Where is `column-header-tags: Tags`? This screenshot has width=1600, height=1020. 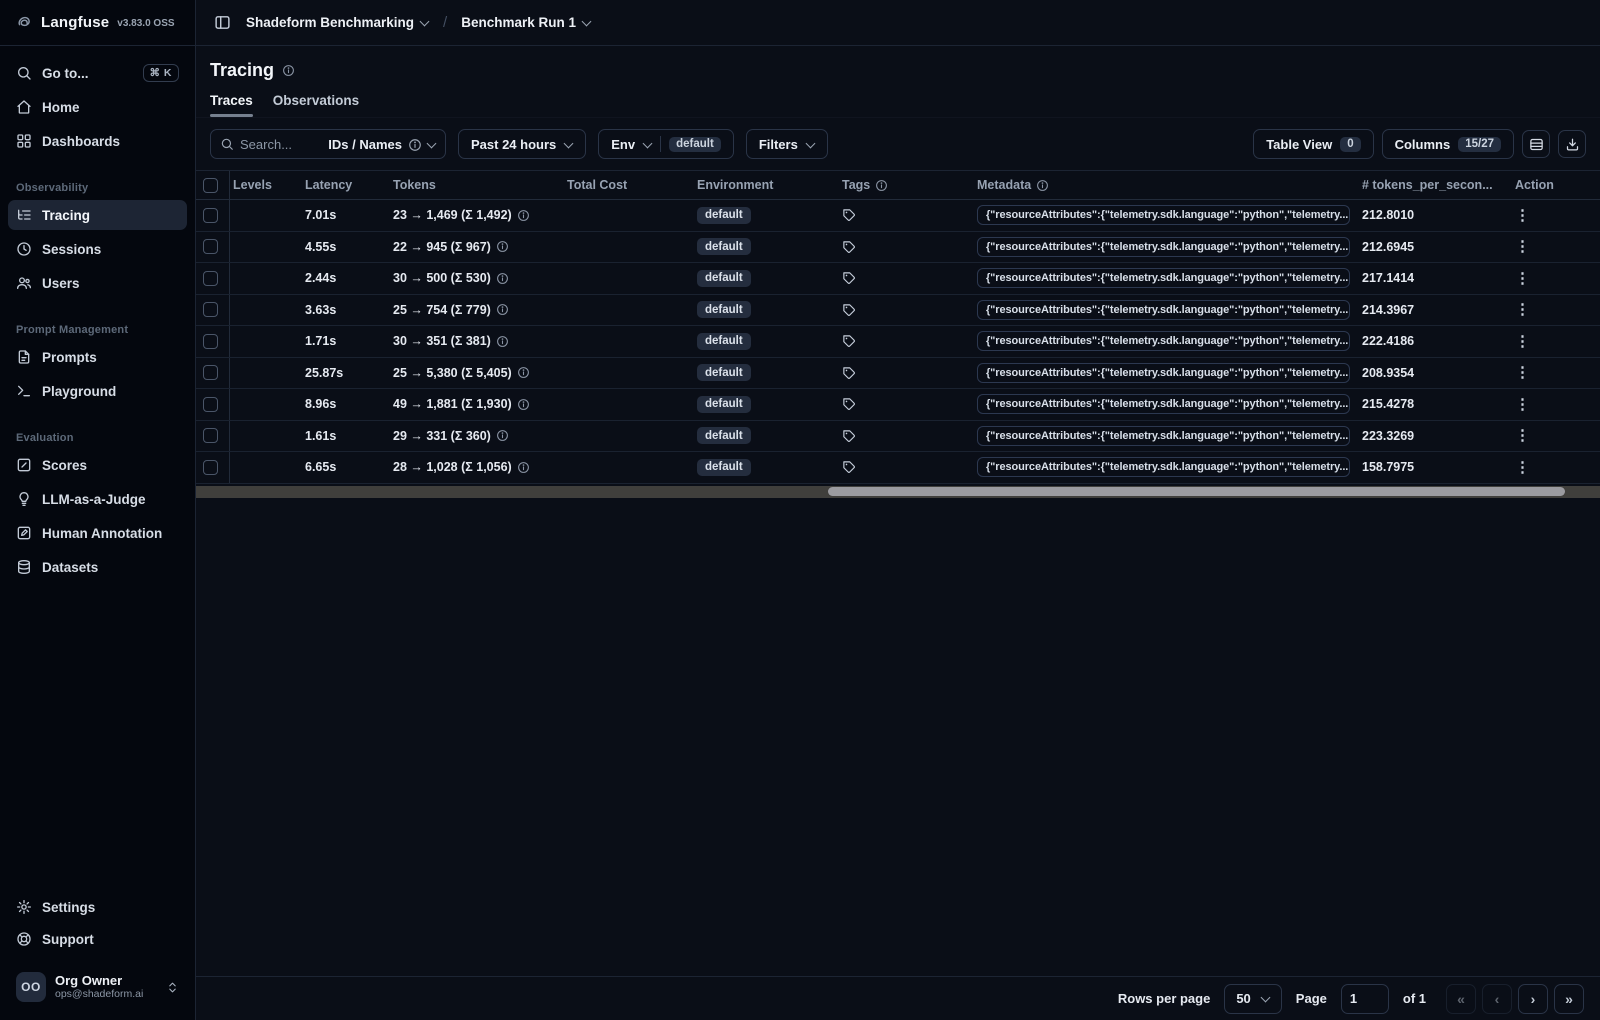
column-header-tags: Tags is located at coordinates (906, 185).